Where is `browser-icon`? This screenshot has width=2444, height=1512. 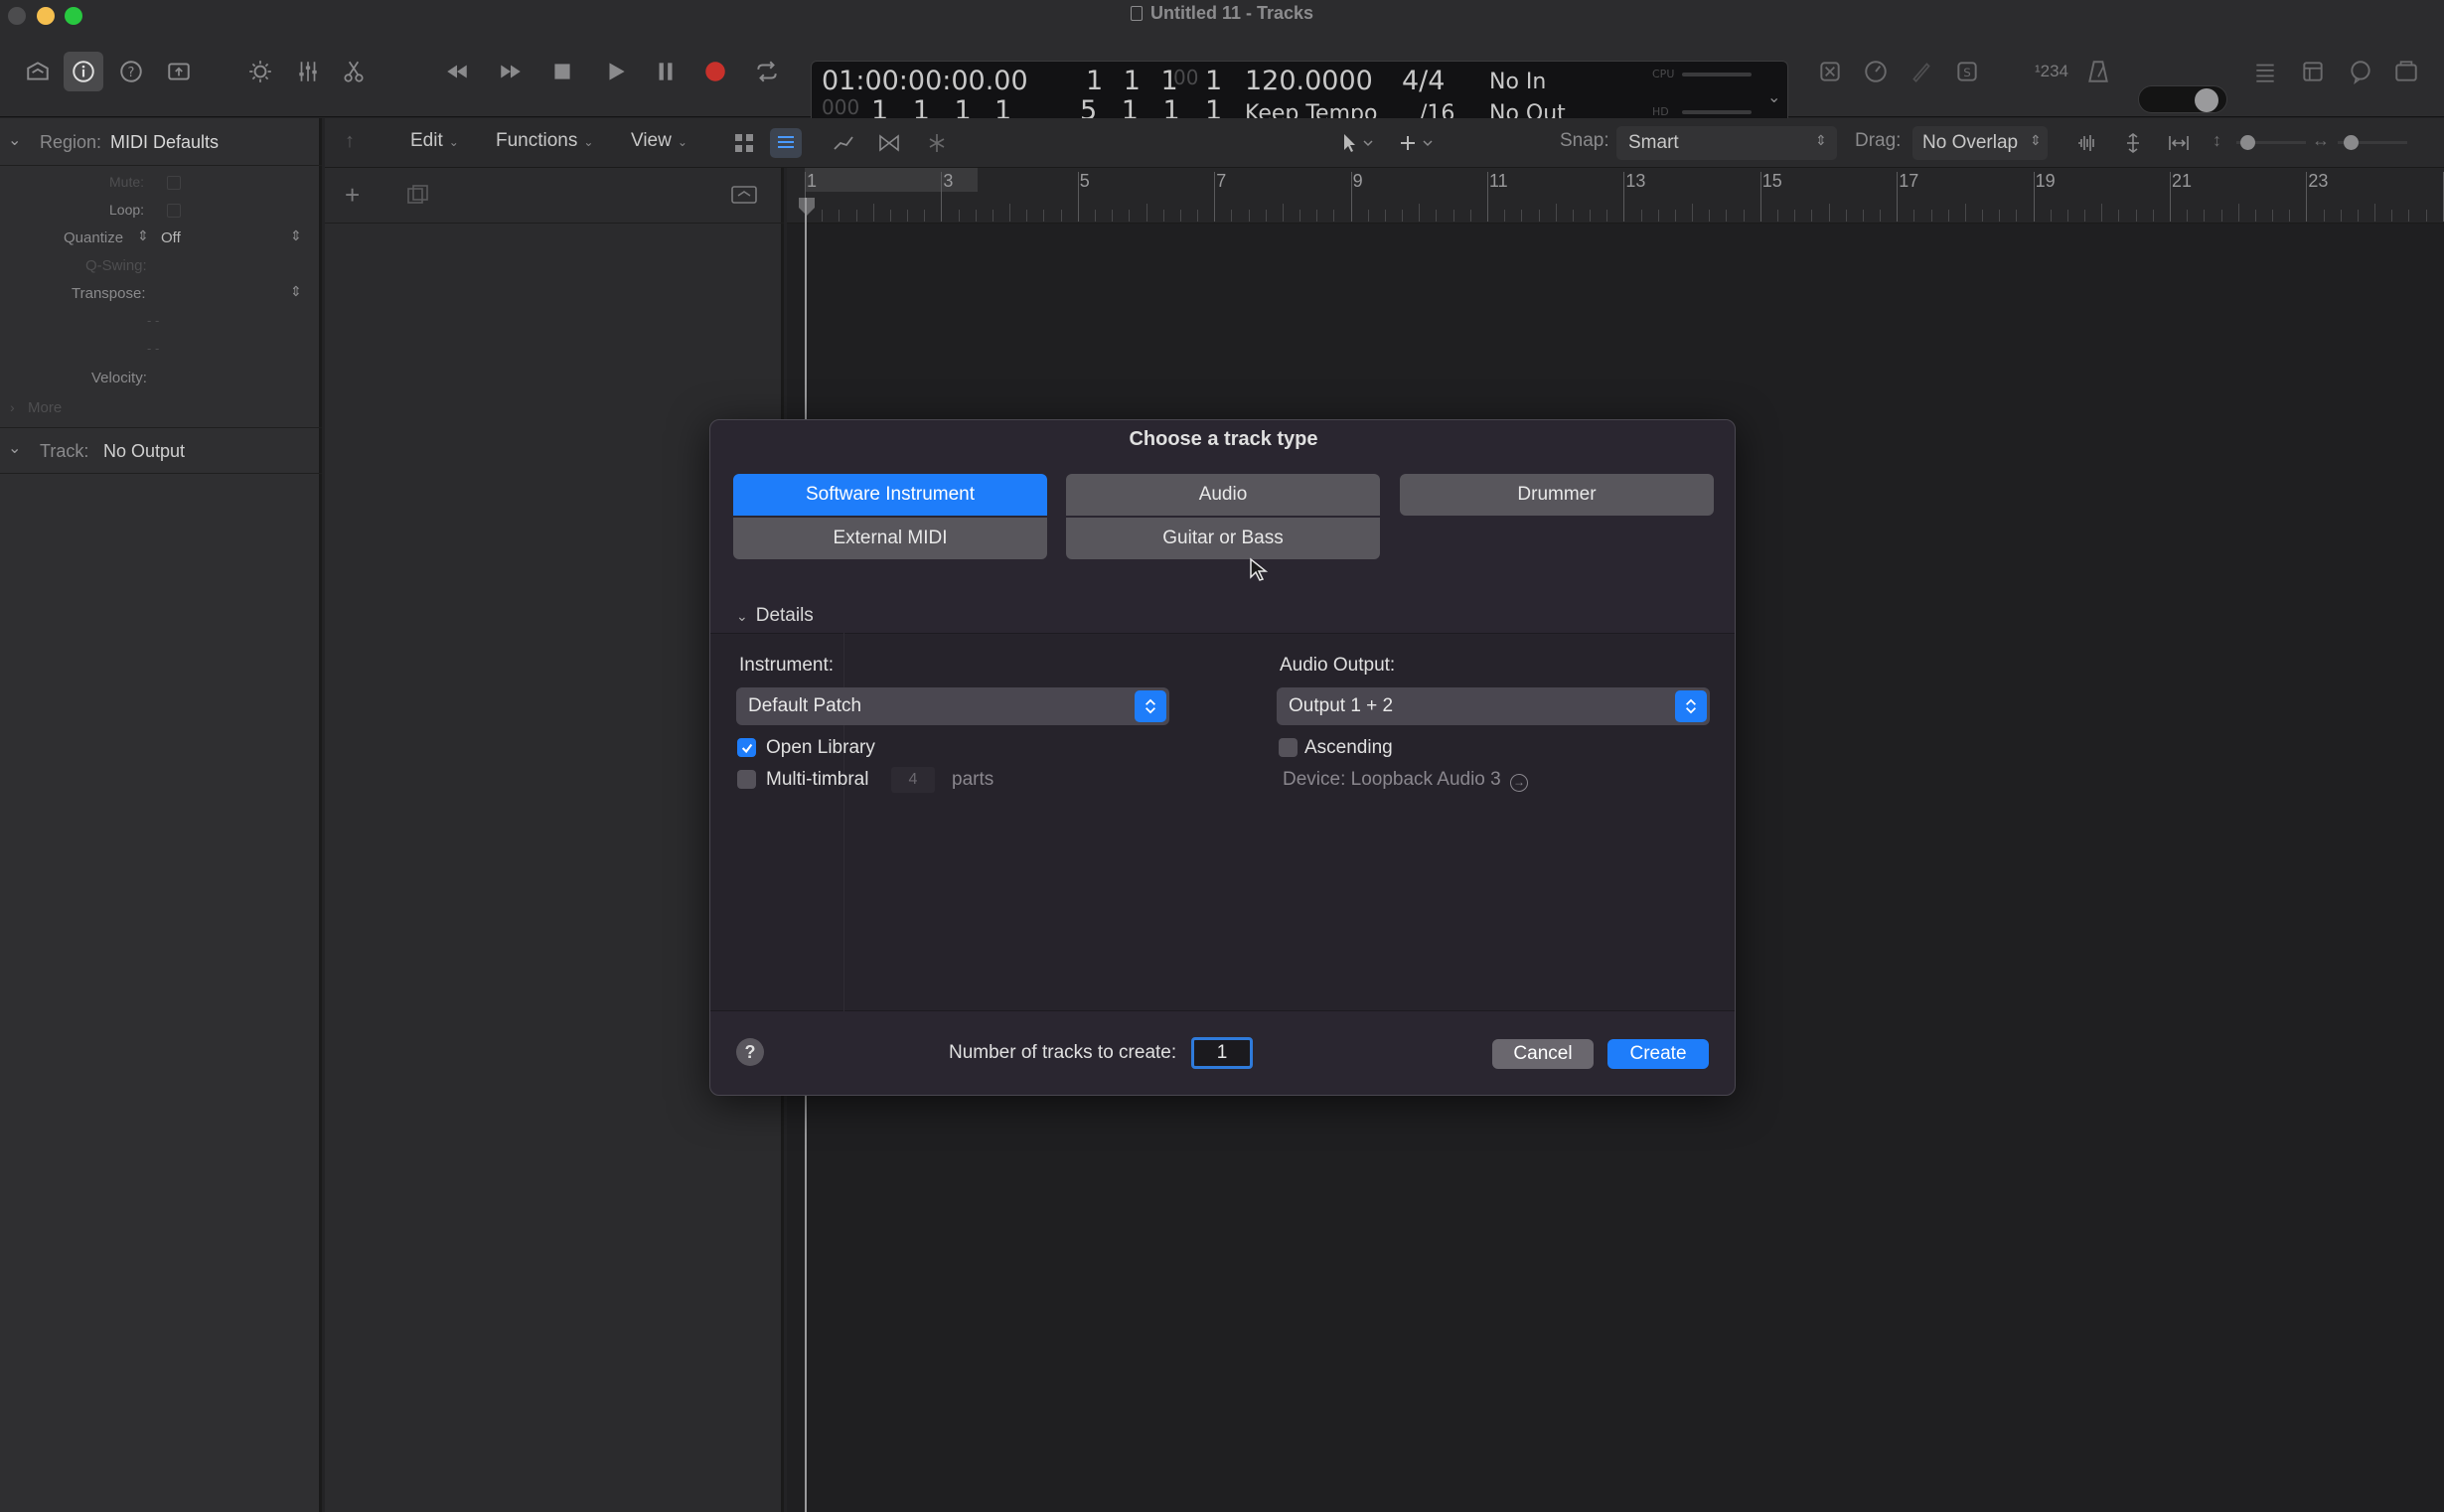
browser-icon is located at coordinates (2406, 71).